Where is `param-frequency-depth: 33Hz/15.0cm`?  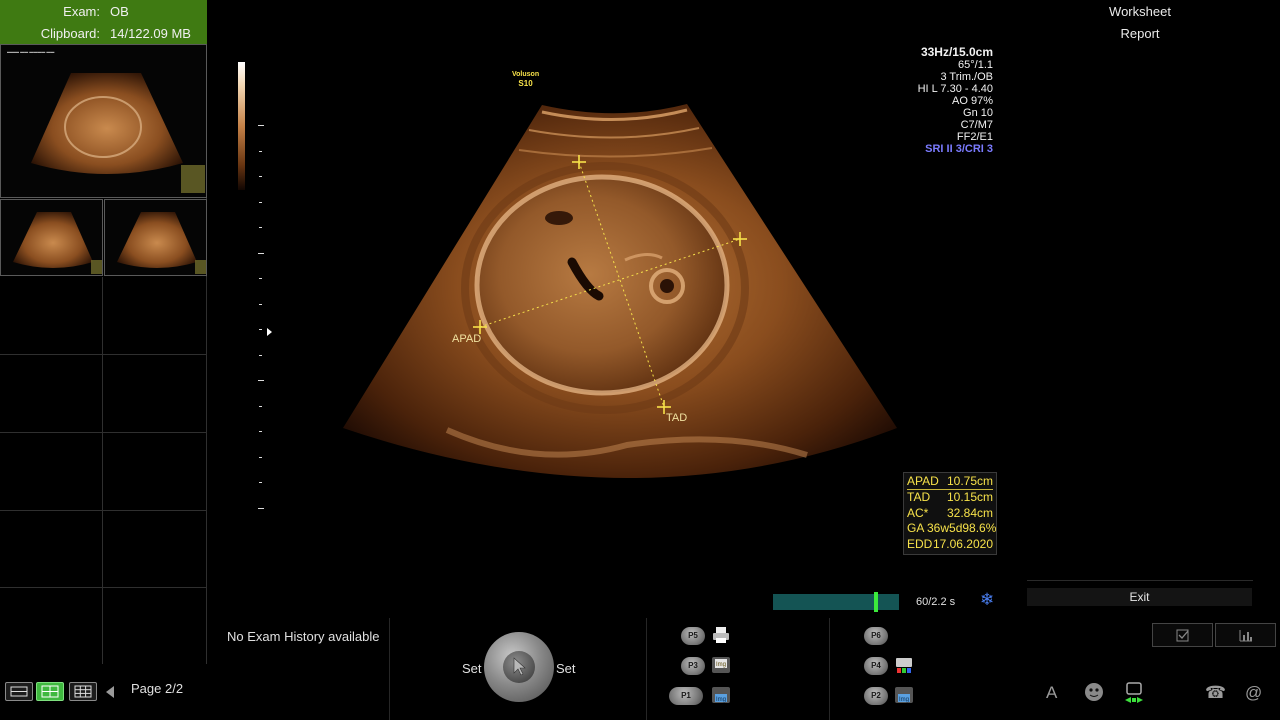
param-frequency-depth: 33Hz/15.0cm is located at coordinates (956, 52).